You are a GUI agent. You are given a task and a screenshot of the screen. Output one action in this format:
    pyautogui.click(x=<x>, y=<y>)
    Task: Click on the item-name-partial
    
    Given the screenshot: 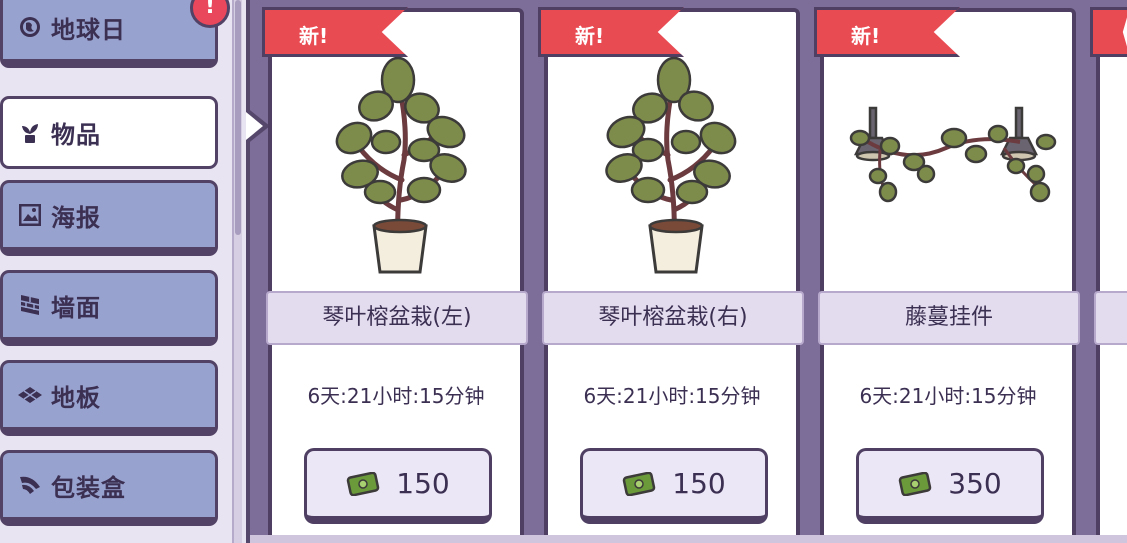 What is the action you would take?
    pyautogui.click(x=1110, y=318)
    